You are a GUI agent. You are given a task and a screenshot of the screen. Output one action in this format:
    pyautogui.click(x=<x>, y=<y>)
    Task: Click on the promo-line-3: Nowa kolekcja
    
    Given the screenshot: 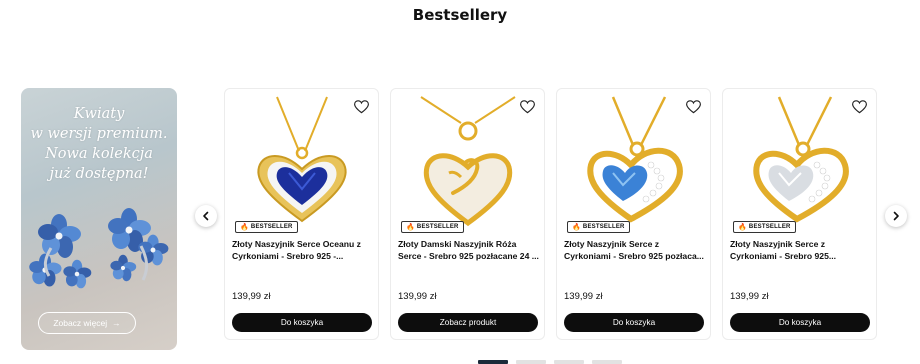 What is the action you would take?
    pyautogui.click(x=99, y=154)
    